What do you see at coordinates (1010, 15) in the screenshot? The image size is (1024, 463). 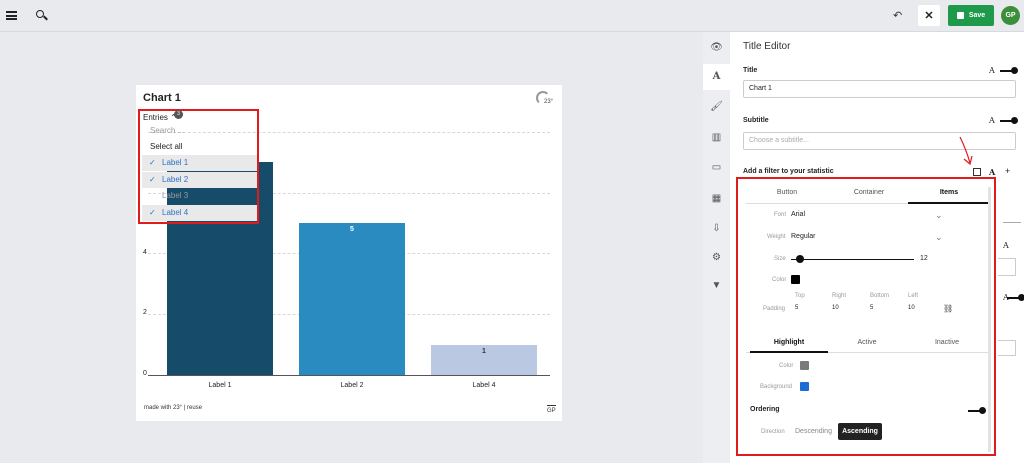 I see `avatar: GP` at bounding box center [1010, 15].